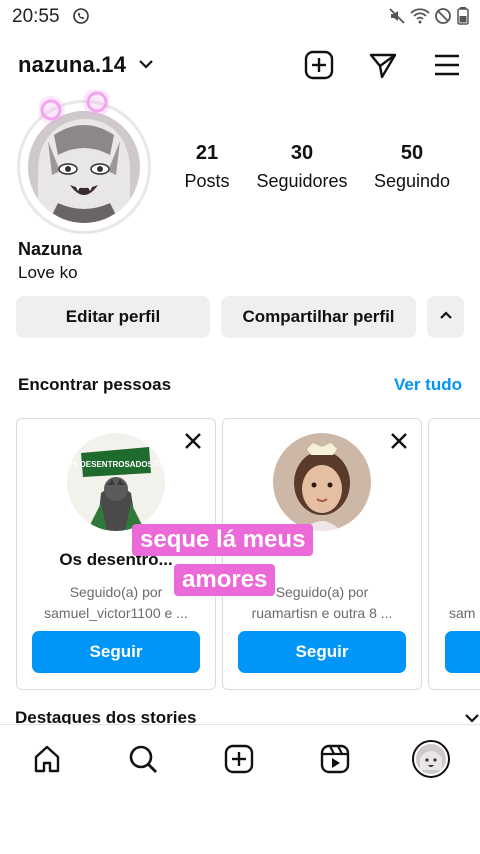 The width and height of the screenshot is (480, 854). I want to click on stat-following-value: 50, so click(412, 153).